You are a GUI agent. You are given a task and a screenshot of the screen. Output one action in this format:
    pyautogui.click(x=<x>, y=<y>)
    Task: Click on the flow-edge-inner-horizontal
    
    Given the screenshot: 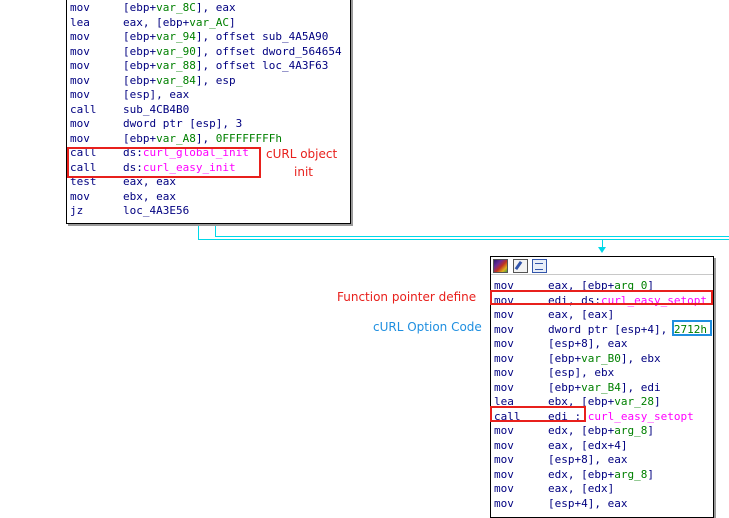 What is the action you would take?
    pyautogui.click(x=472, y=236)
    